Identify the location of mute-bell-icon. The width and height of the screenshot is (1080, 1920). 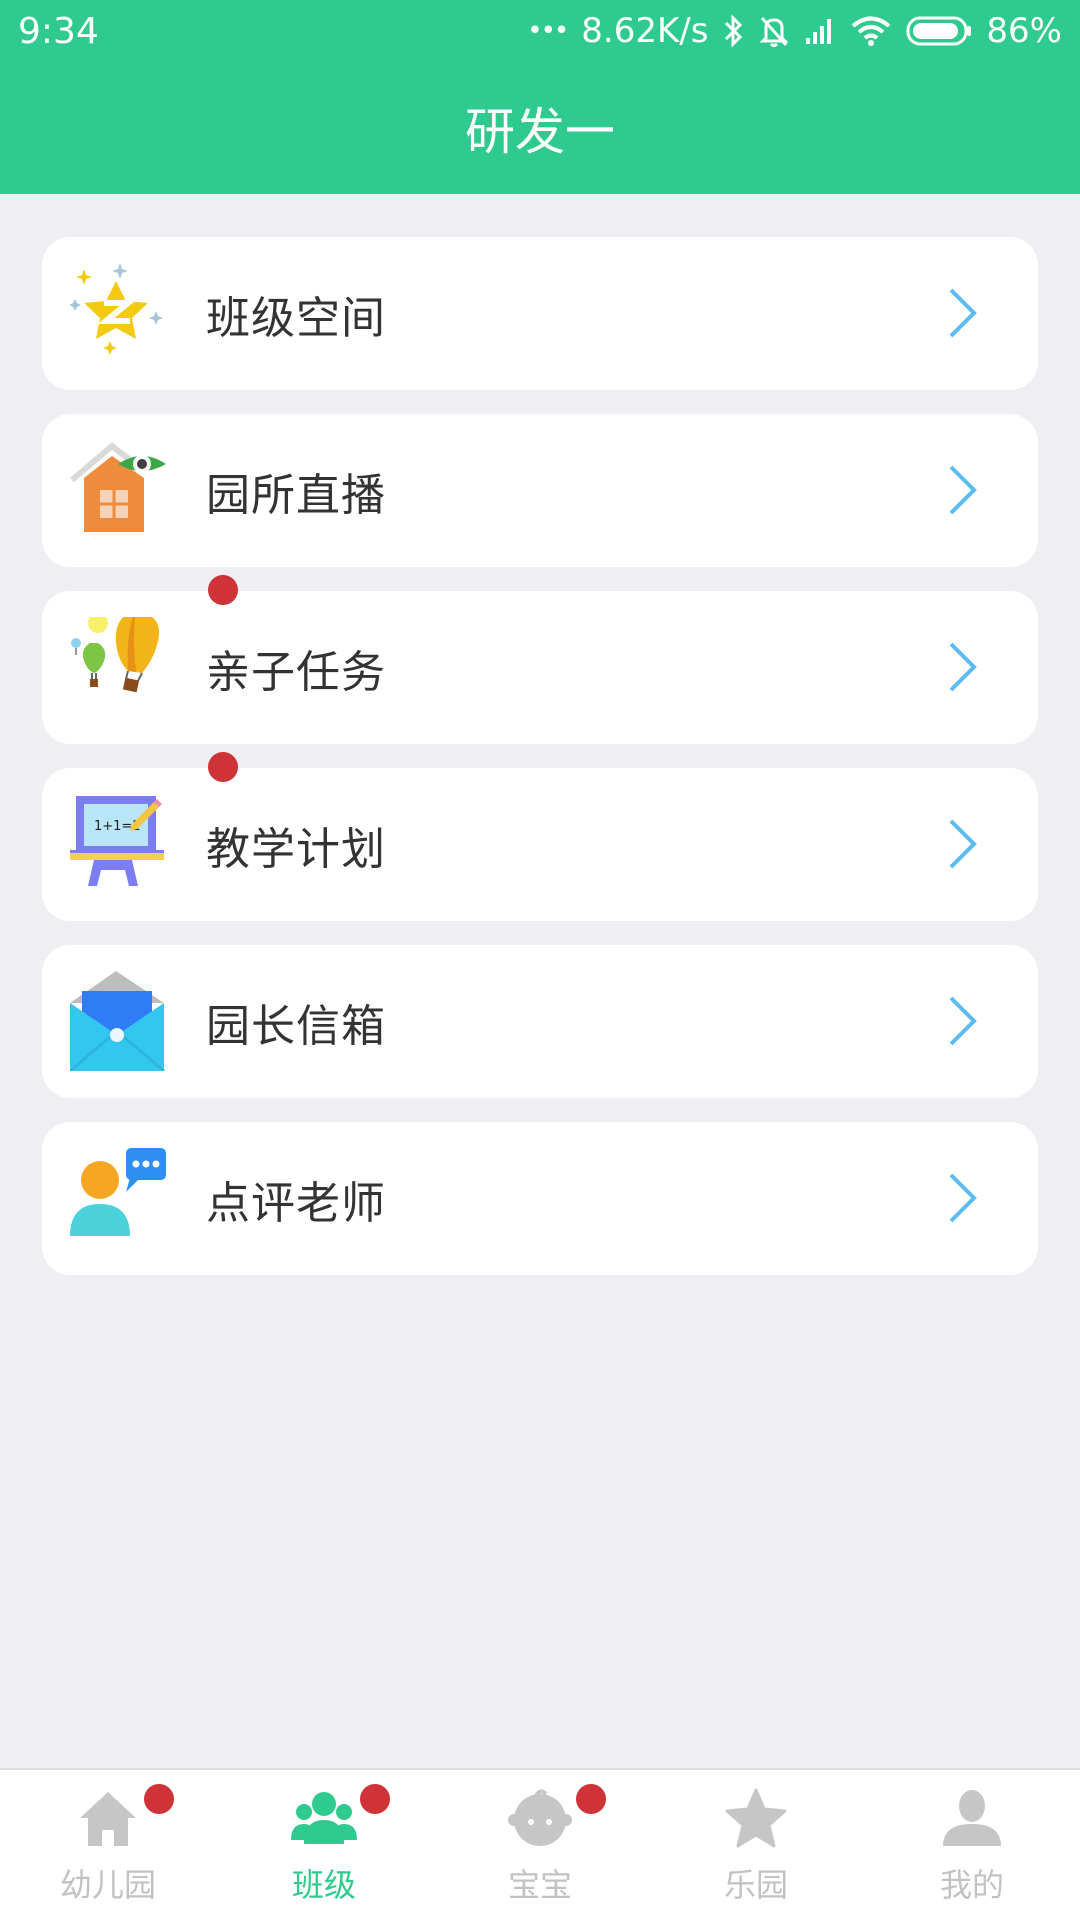
(774, 31).